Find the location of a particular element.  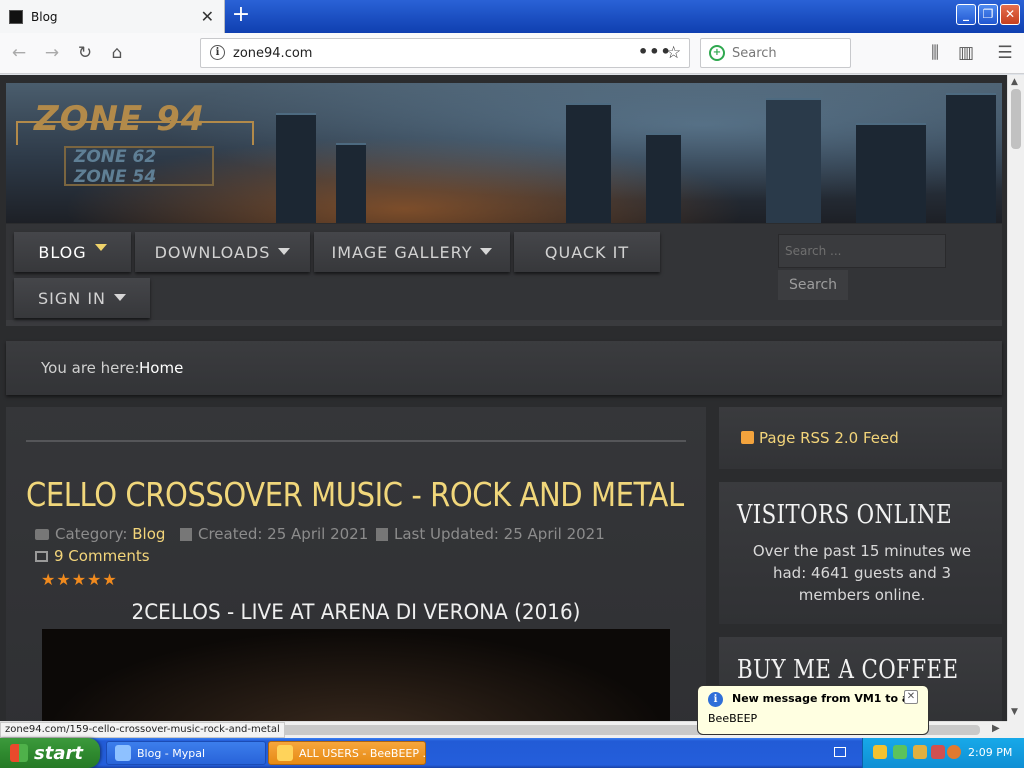

home-icon: ⌂ is located at coordinates (117, 53).